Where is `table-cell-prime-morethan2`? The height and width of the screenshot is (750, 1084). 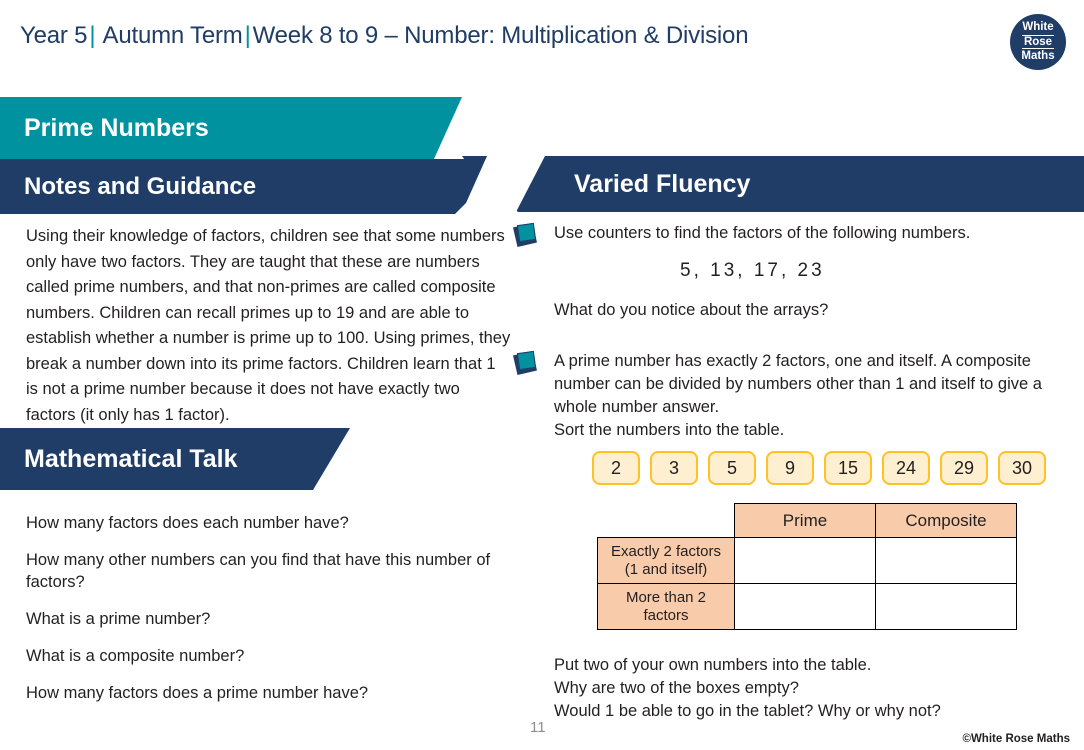
table-cell-prime-morethan2 is located at coordinates (805, 606).